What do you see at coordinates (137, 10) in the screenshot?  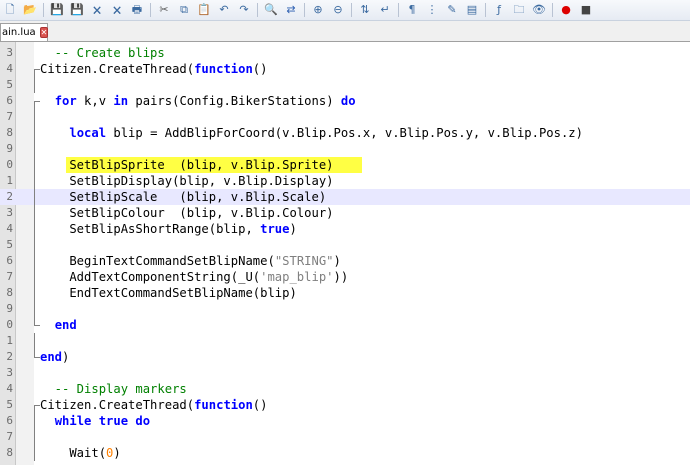 I see `print-icon: 🖶` at bounding box center [137, 10].